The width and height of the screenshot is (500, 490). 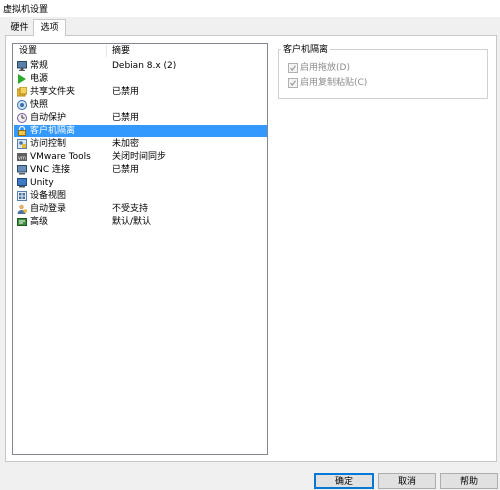 I want to click on list-item-summary: 默认/默认, so click(x=132, y=222).